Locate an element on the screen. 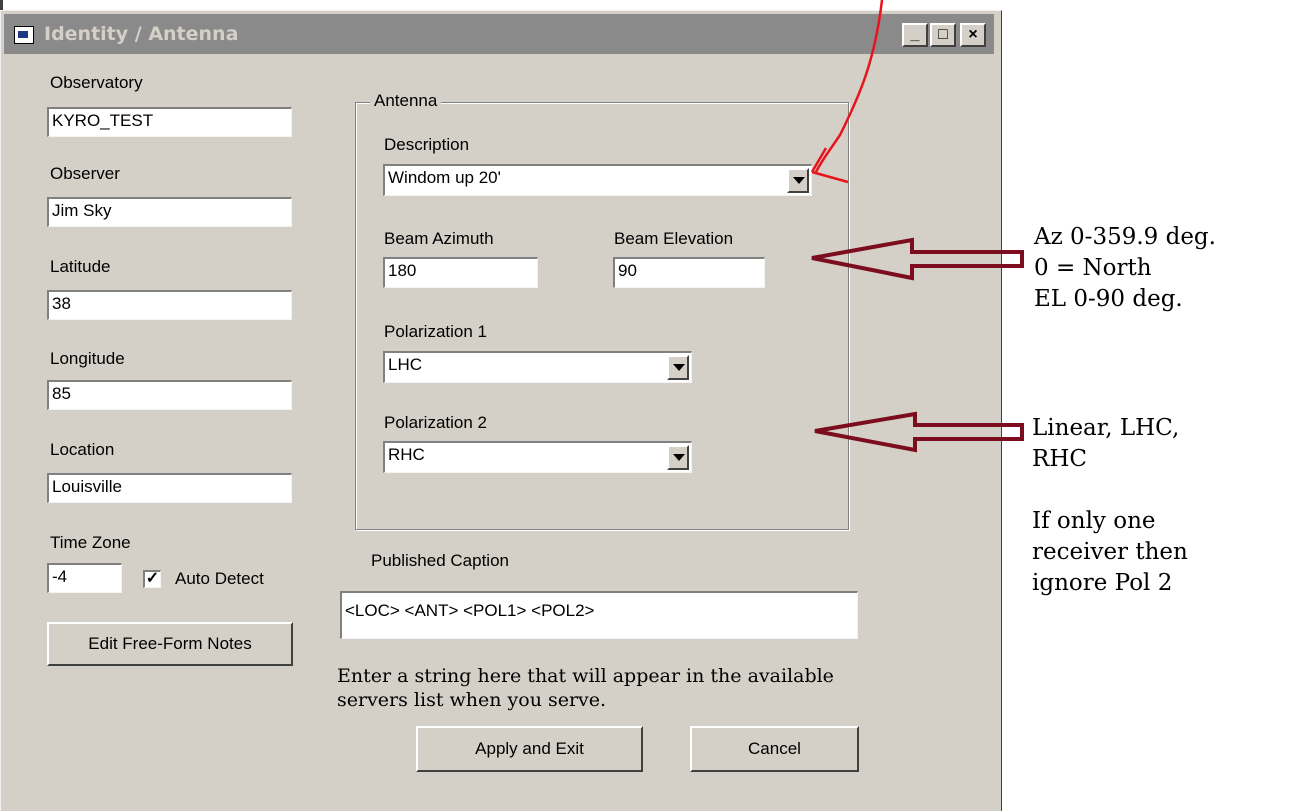 This screenshot has width=1309, height=811. az-arrow-icon is located at coordinates (917, 259).